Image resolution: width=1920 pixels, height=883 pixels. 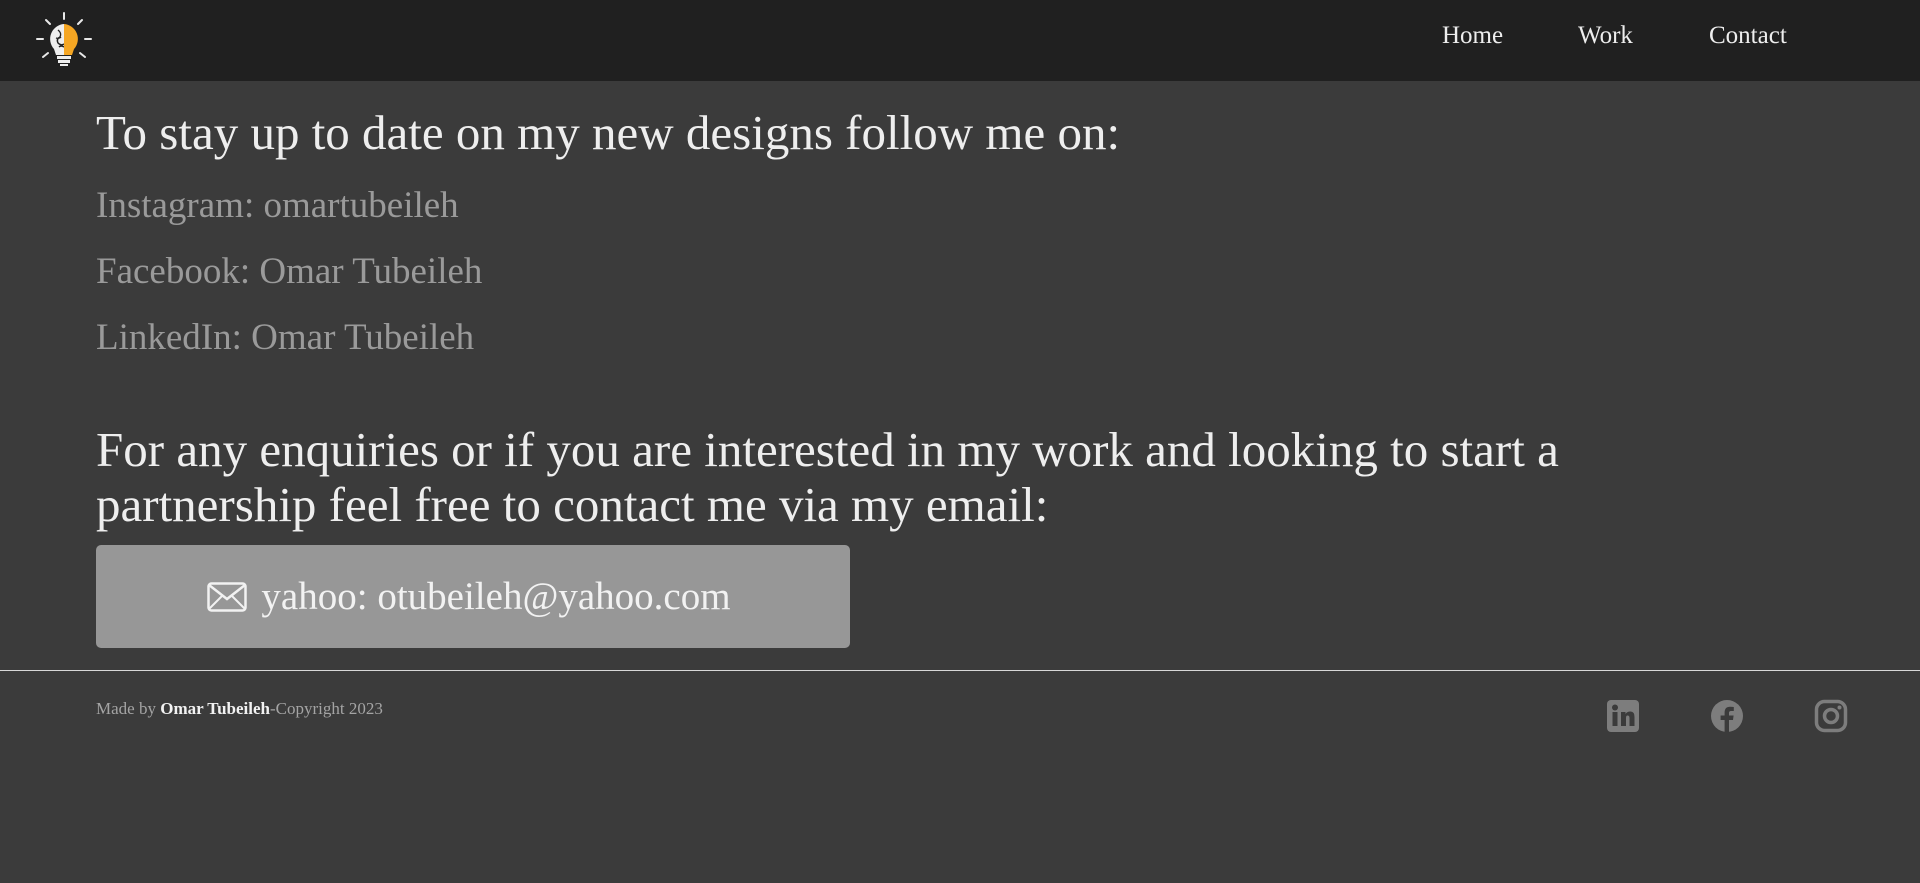 What do you see at coordinates (1605, 36) in the screenshot?
I see `nav-link-work: Work` at bounding box center [1605, 36].